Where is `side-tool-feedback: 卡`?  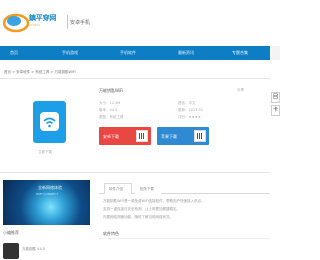 side-tool-feedback: 卡 is located at coordinates (275, 110).